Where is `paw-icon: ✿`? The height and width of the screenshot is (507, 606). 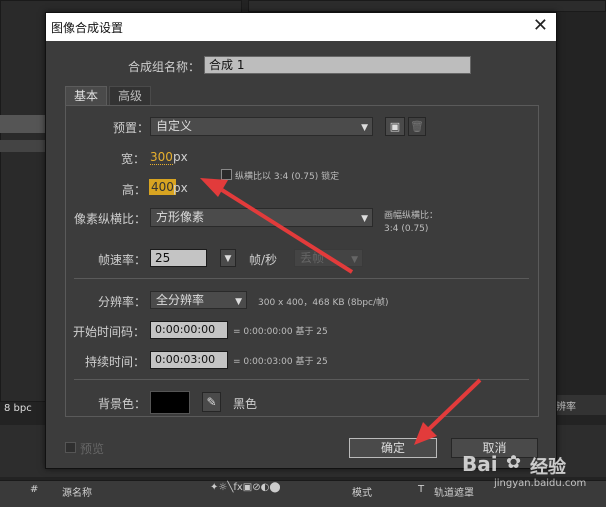 paw-icon: ✿ is located at coordinates (514, 462).